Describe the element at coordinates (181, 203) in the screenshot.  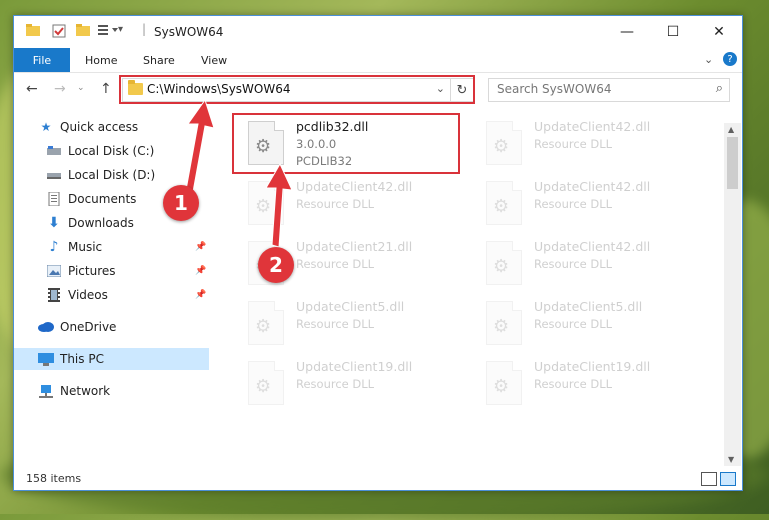
I see `callout-1: 1` at that location.